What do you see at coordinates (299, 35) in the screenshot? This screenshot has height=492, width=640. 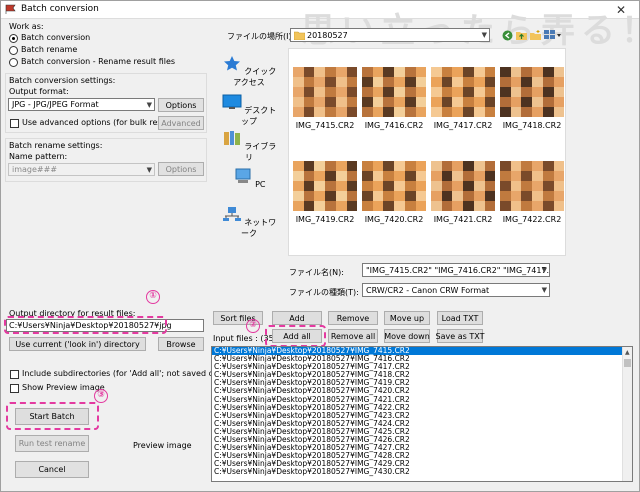 I see `folder-icon` at bounding box center [299, 35].